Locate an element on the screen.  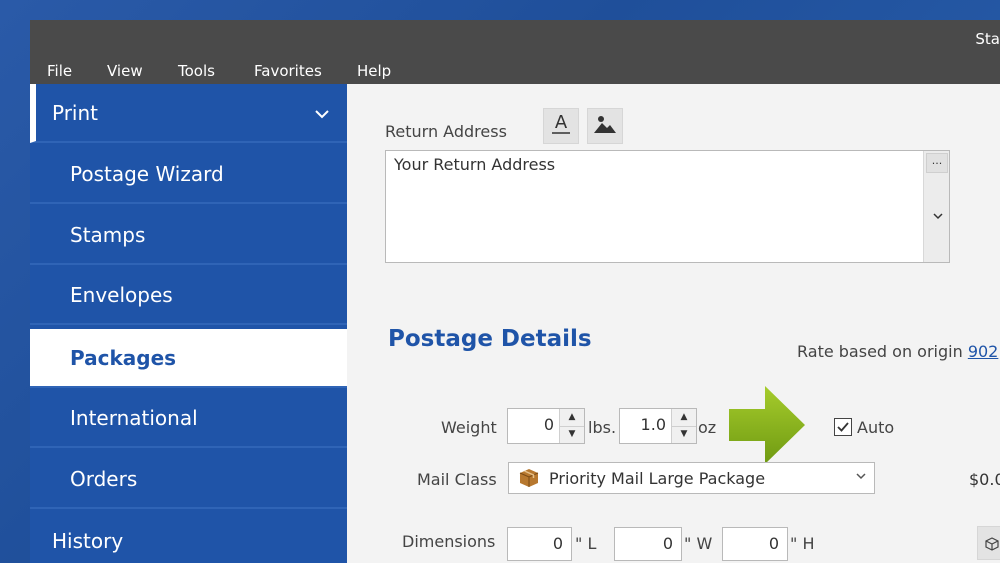
image-button is located at coordinates (605, 126).